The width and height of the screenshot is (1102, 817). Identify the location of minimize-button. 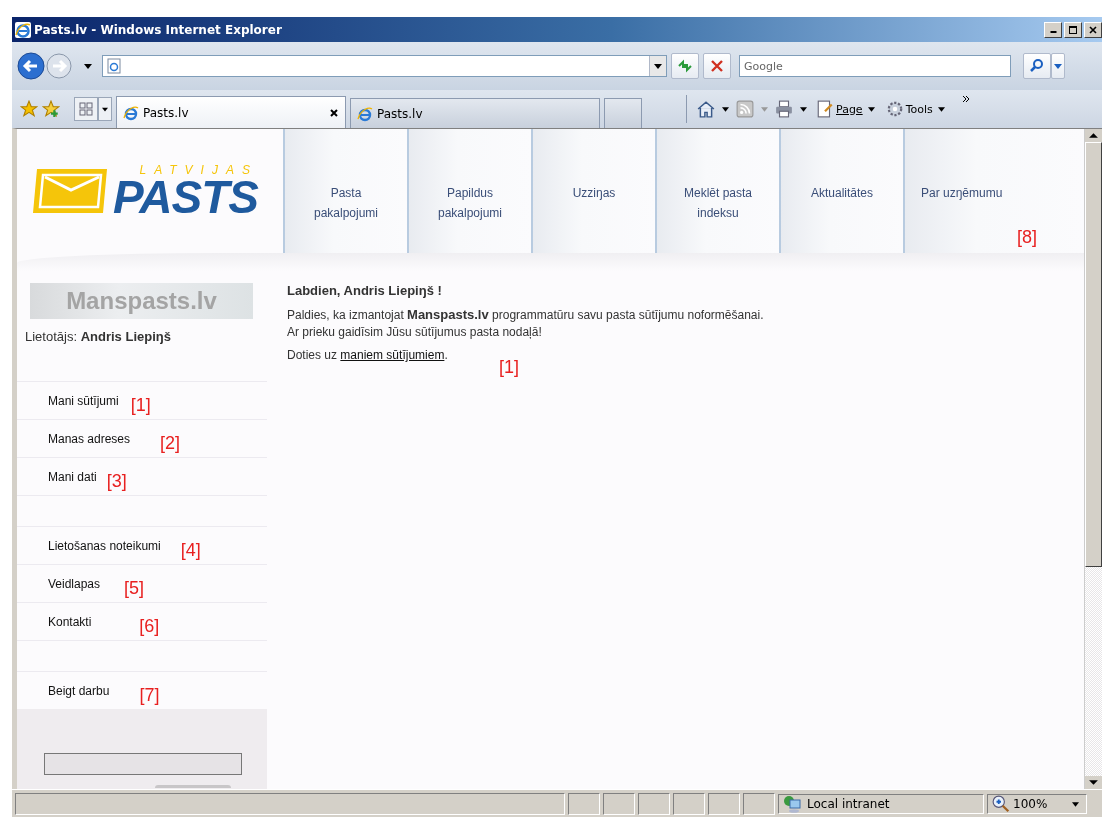
(1053, 29).